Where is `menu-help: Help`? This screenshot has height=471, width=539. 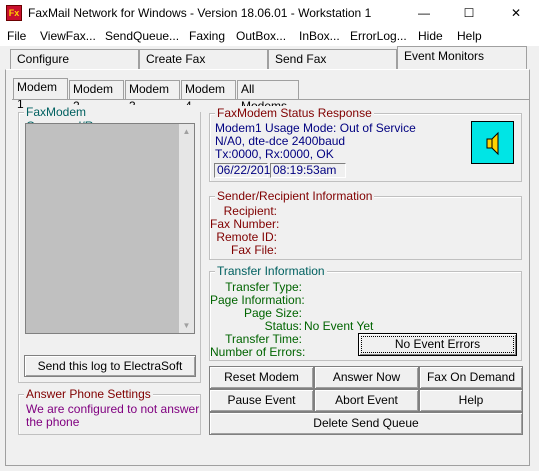 menu-help: Help is located at coordinates (469, 36).